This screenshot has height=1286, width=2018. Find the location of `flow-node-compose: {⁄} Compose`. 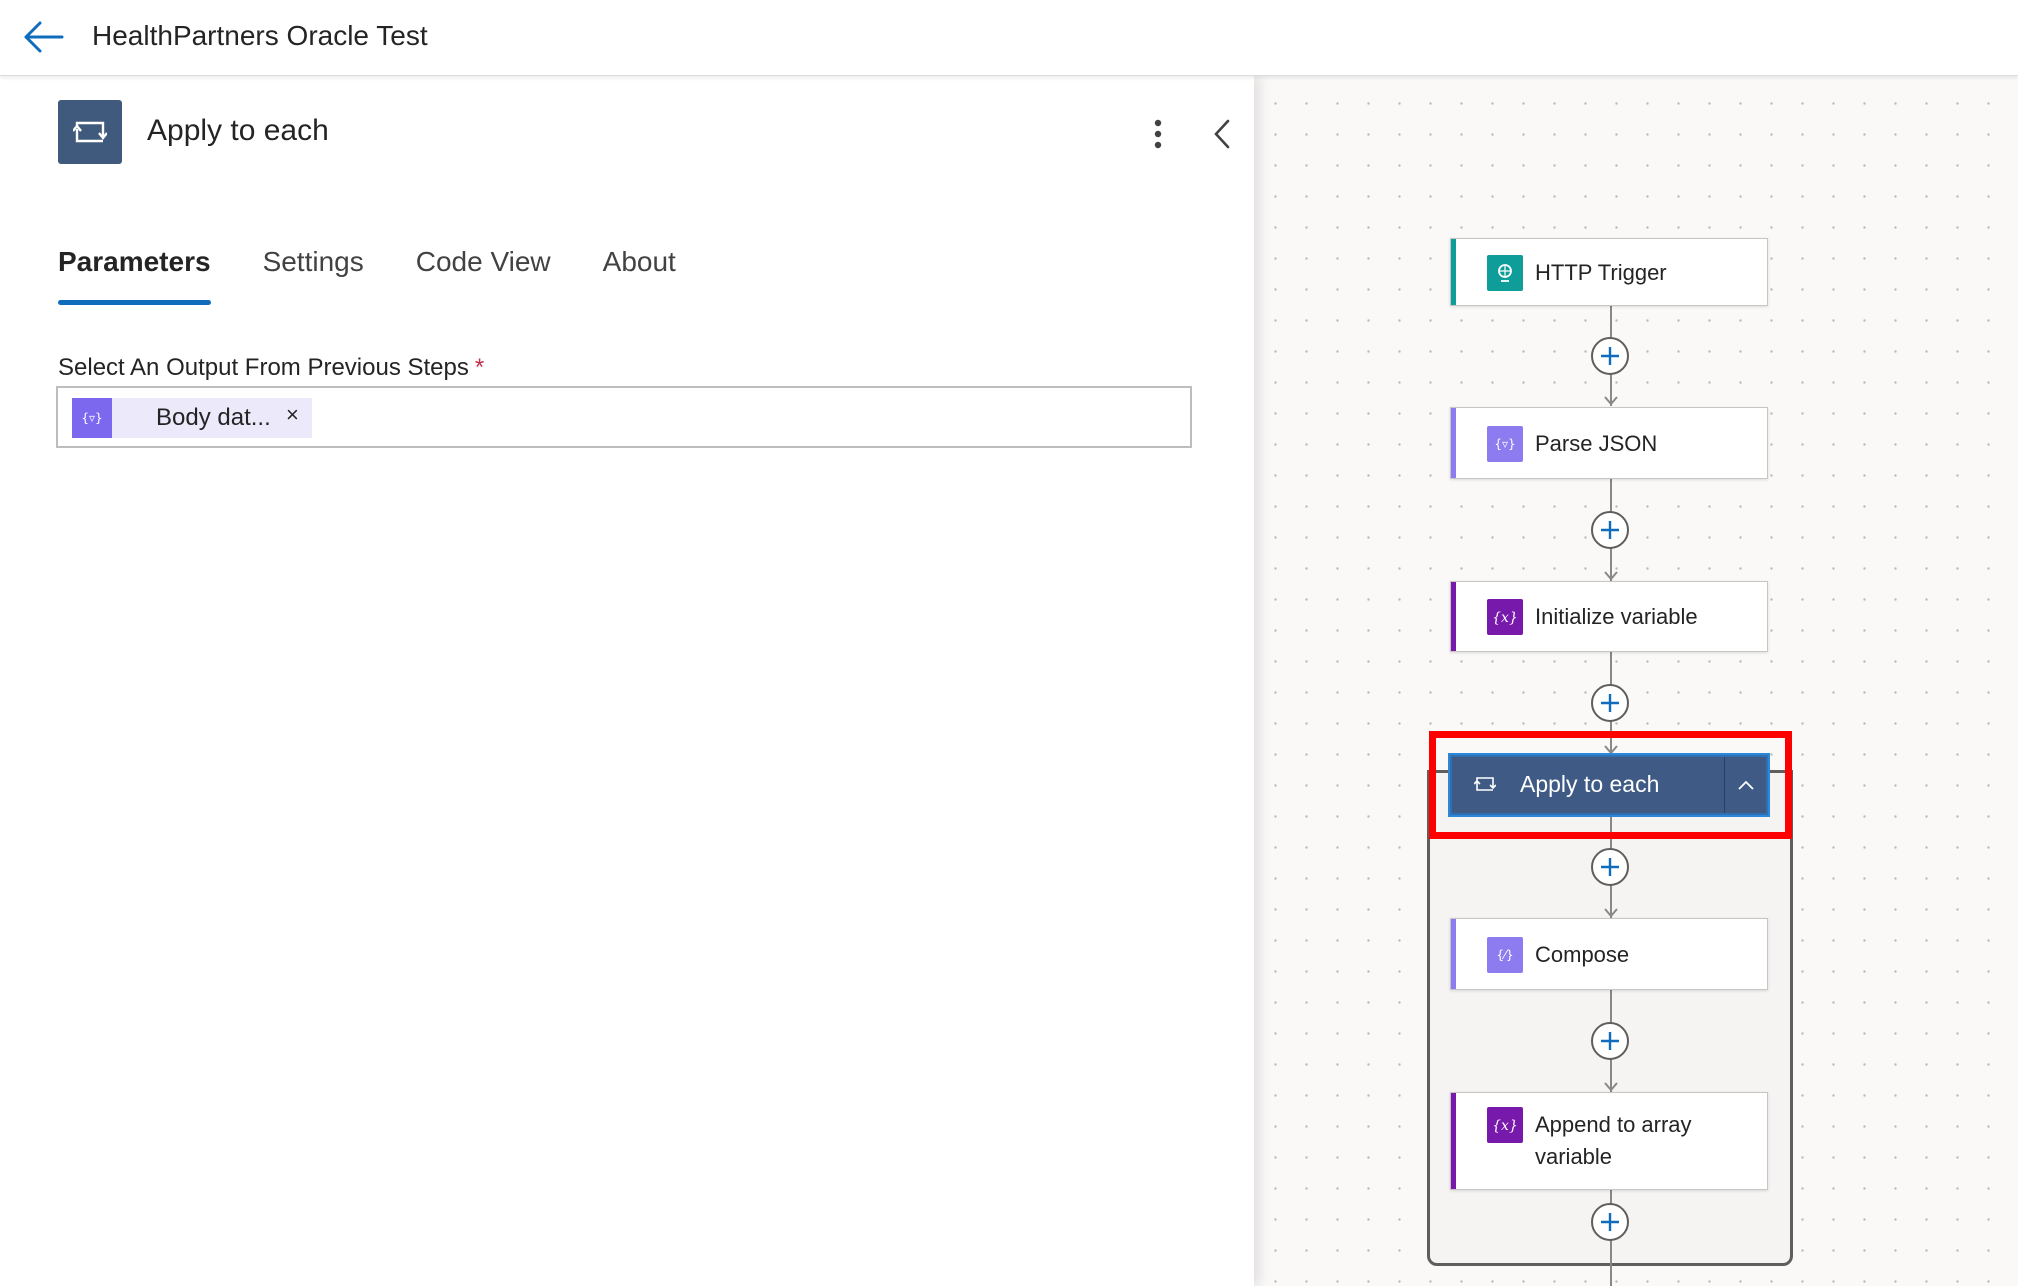

flow-node-compose: {⁄} Compose is located at coordinates (1609, 954).